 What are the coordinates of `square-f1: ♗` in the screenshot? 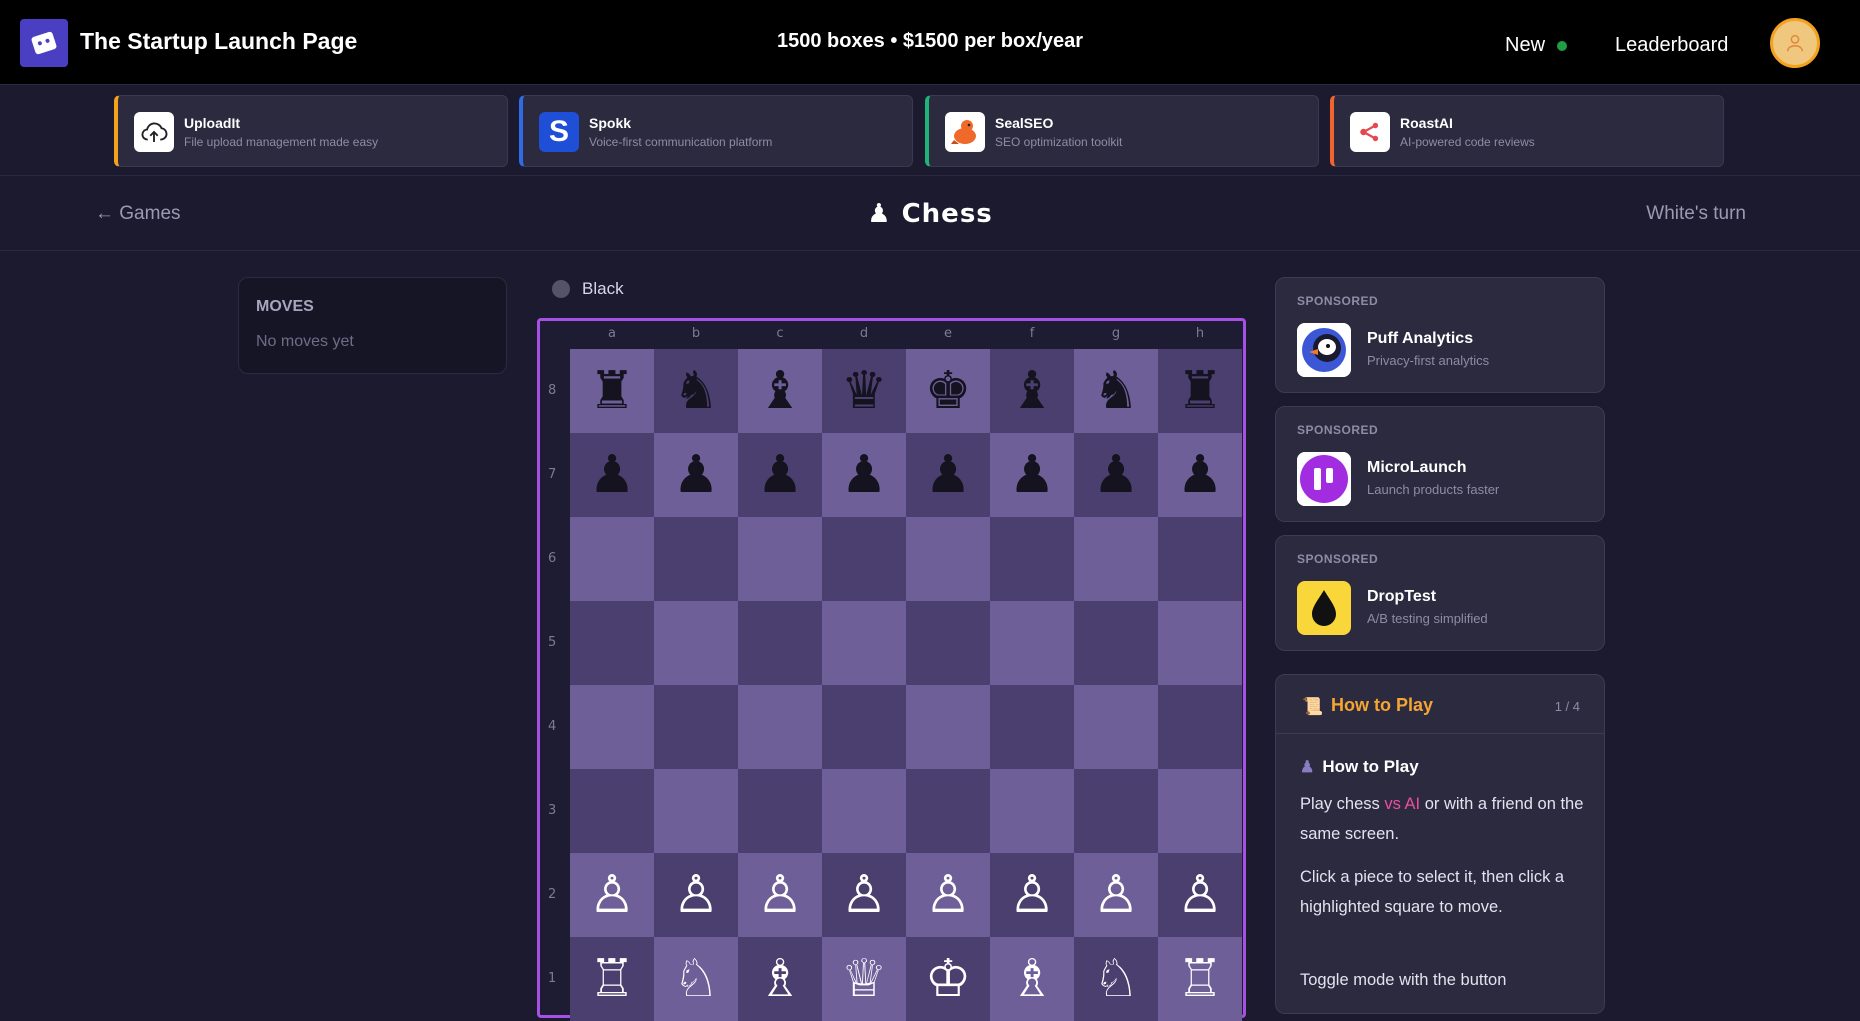 It's located at (1032, 979).